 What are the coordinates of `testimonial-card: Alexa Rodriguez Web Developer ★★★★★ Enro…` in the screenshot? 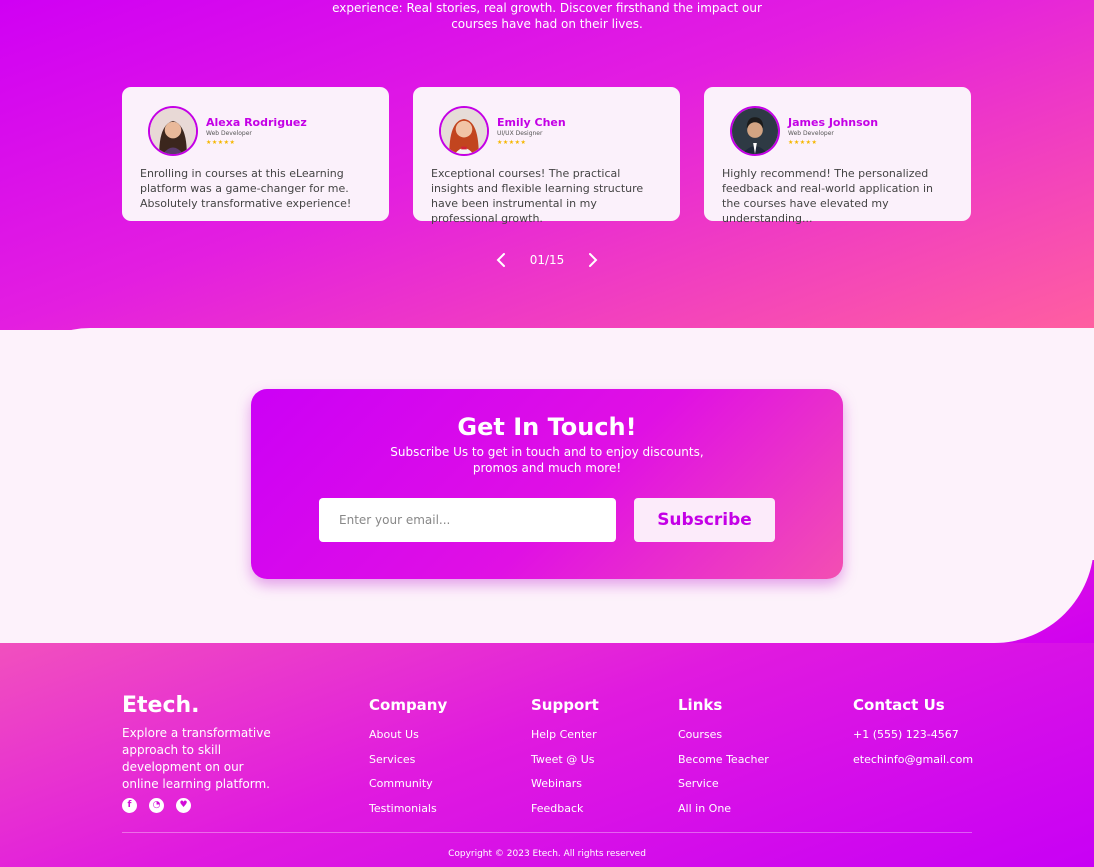 It's located at (255, 154).